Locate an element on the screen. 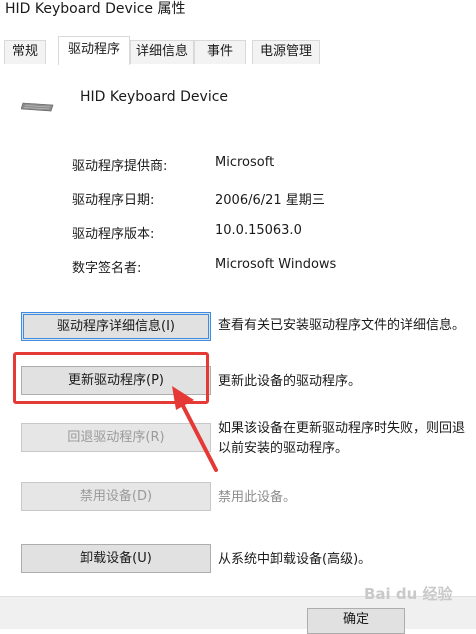 Image resolution: width=476 pixels, height=634 pixels. device-name: HID Keyboard Device is located at coordinates (154, 97).